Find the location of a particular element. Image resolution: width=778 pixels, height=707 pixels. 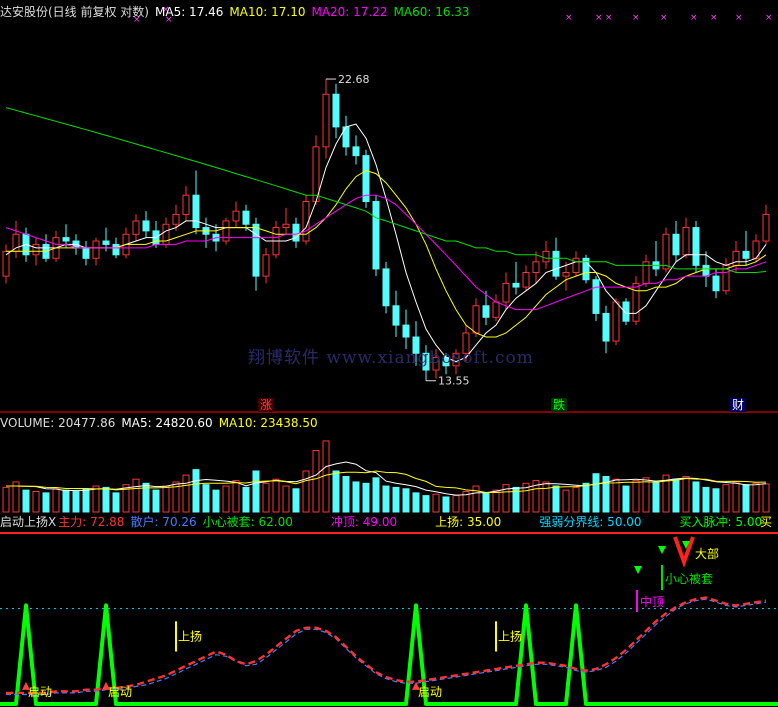

stock-name: 达安股份(日线 前复权 对数) is located at coordinates (74, 12).